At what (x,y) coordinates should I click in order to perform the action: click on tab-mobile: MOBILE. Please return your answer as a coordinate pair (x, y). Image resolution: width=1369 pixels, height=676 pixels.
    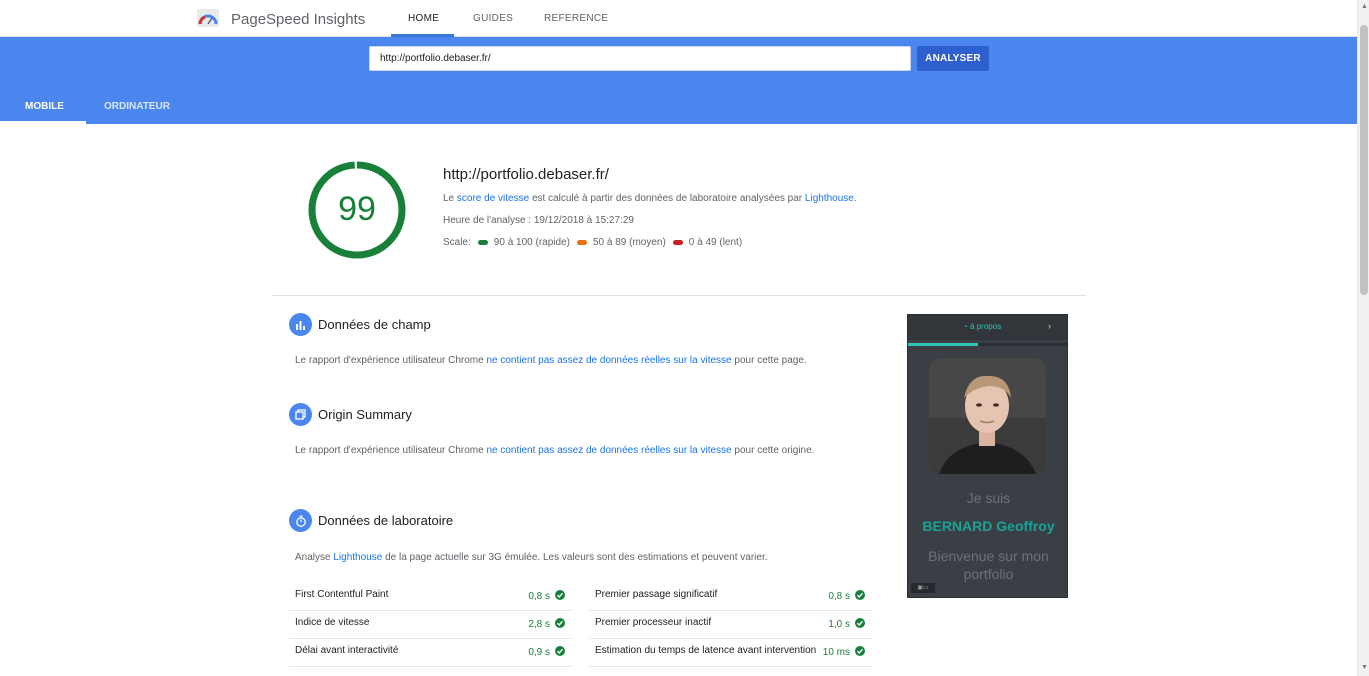
    Looking at the image, I should click on (44, 106).